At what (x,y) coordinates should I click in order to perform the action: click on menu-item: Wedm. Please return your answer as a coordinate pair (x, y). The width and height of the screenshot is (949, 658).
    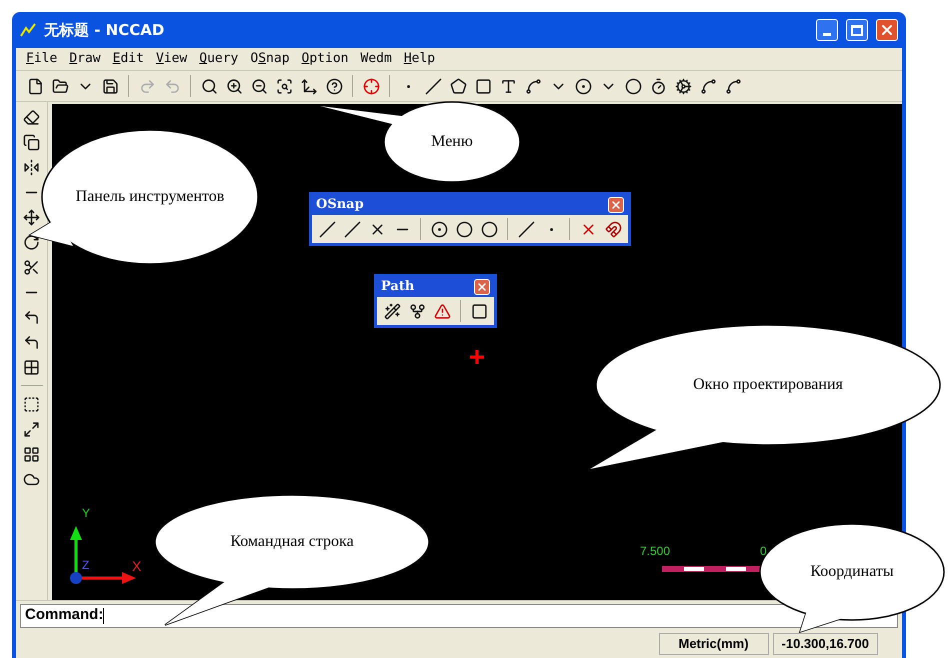
    Looking at the image, I should click on (376, 59).